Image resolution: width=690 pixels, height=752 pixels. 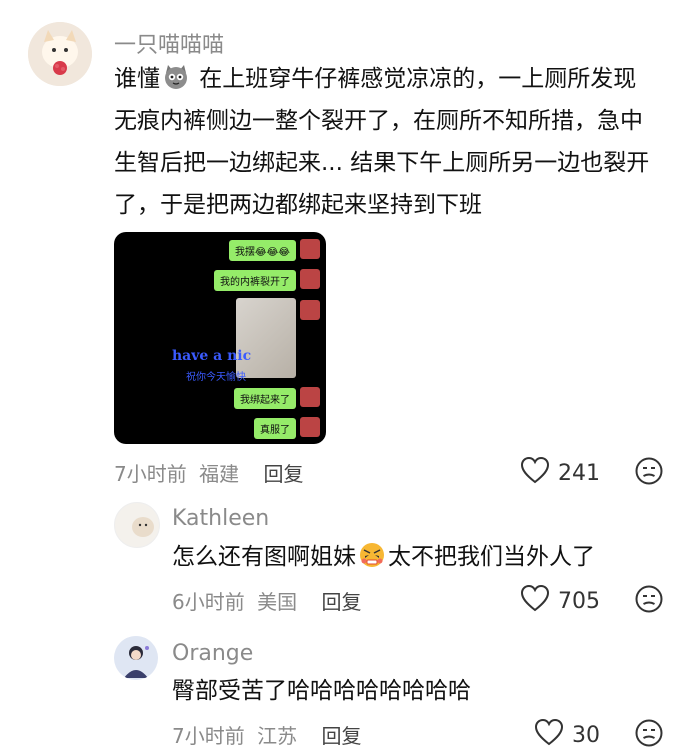 What do you see at coordinates (277, 736) in the screenshot?
I see `reply-location: 江苏` at bounding box center [277, 736].